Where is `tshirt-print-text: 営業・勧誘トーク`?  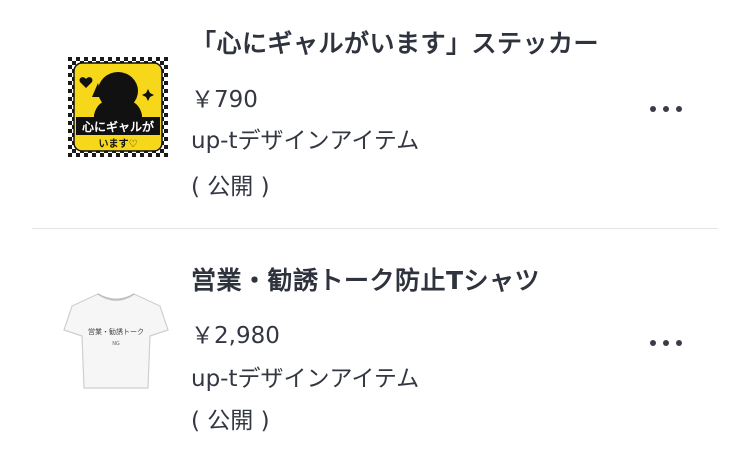 tshirt-print-text: 営業・勧誘トーク is located at coordinates (116, 331).